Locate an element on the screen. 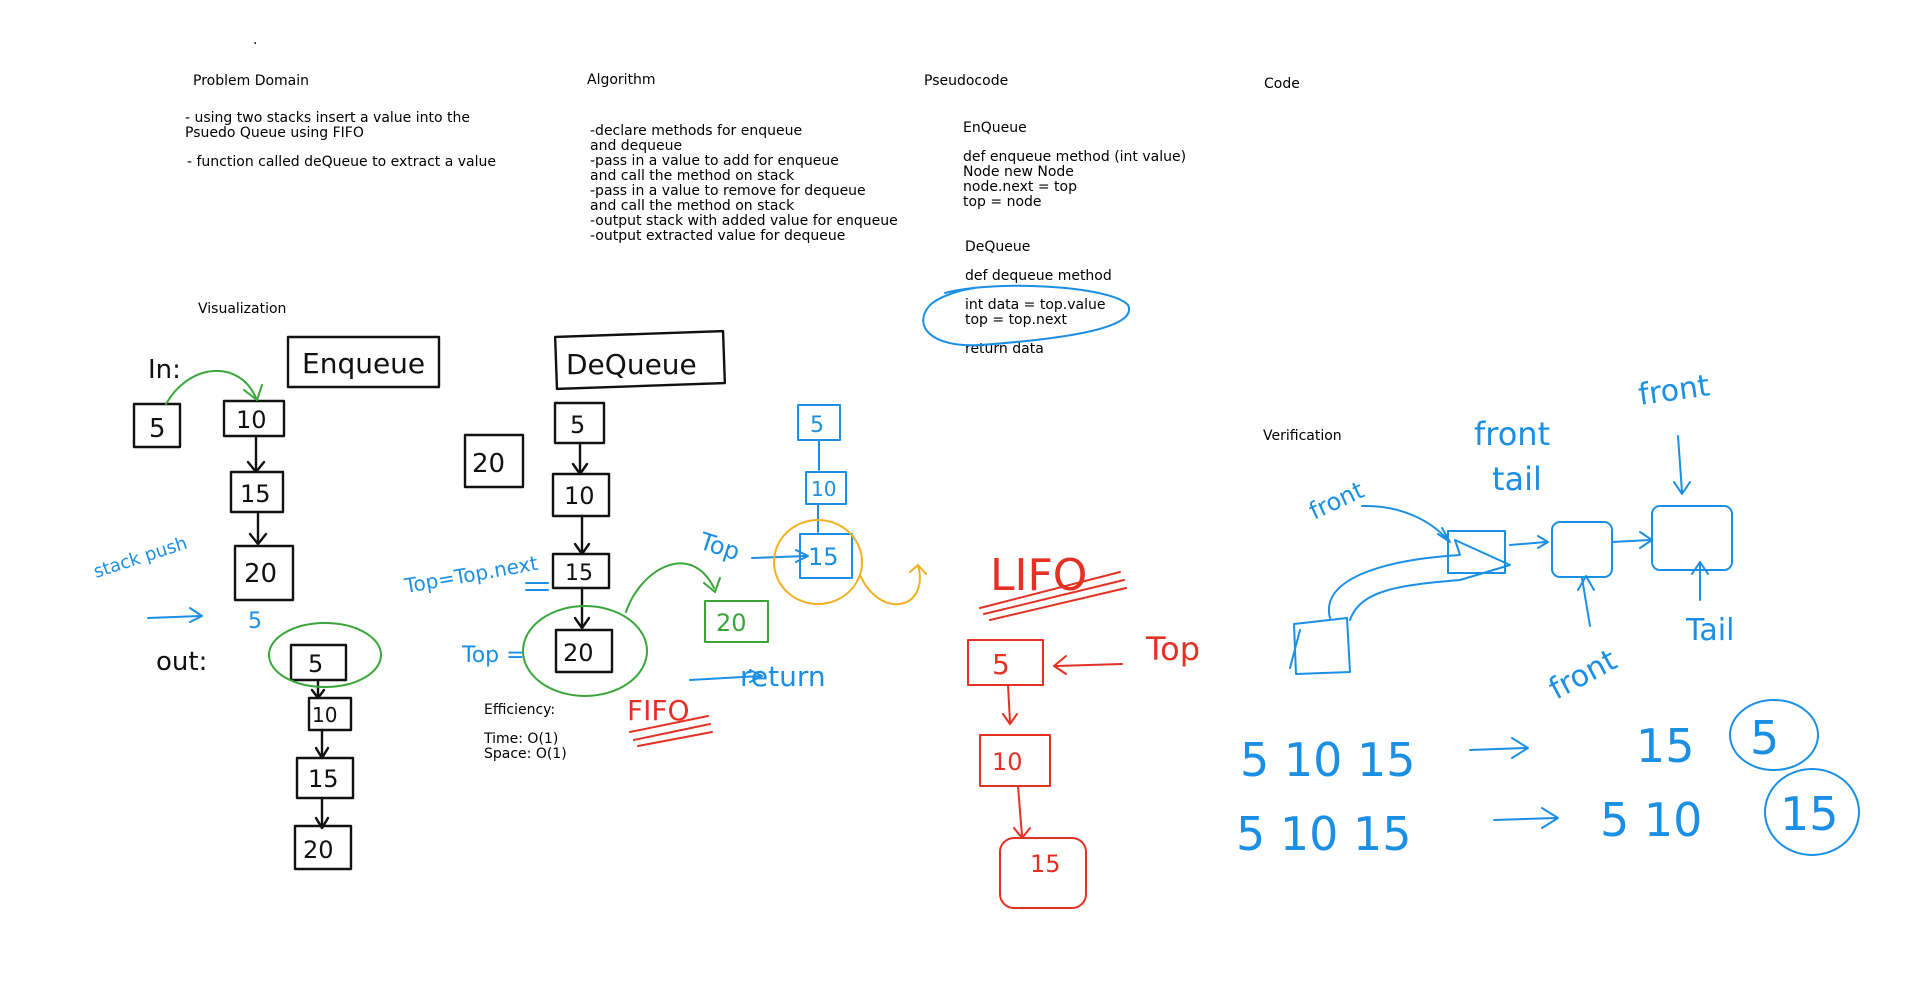 The height and width of the screenshot is (1003, 1920). front-label-2: front is located at coordinates (1512, 434).